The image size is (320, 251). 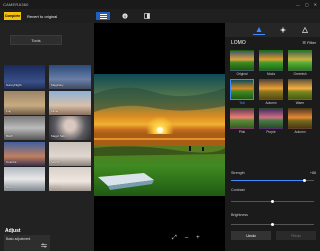 What do you see at coordinates (242, 63) in the screenshot?
I see `preset-original: Original` at bounding box center [242, 63].